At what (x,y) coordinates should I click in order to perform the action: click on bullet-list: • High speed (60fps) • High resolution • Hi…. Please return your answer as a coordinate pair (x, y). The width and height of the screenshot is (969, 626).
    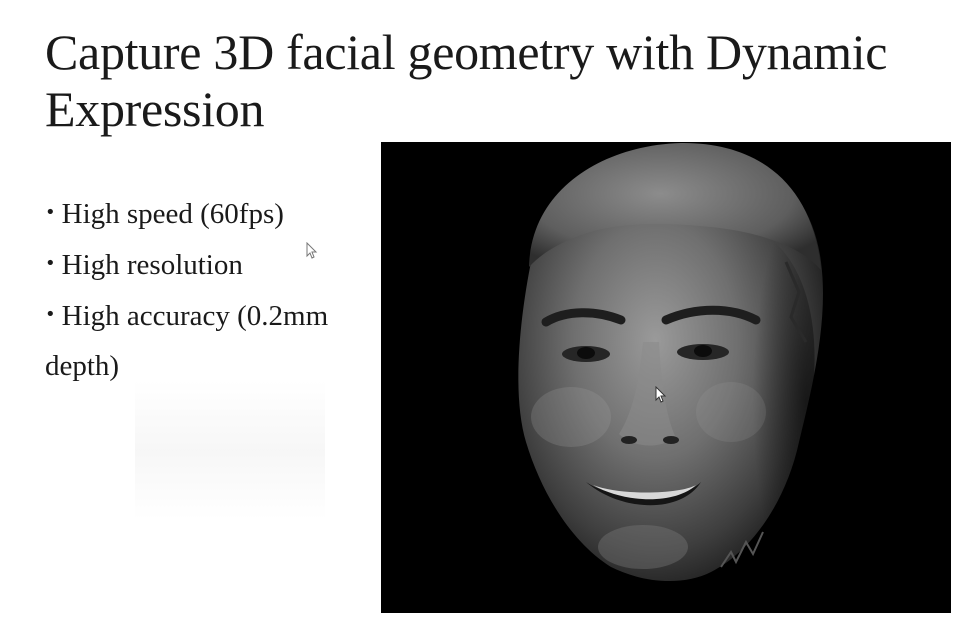
    Looking at the image, I should click on (215, 289).